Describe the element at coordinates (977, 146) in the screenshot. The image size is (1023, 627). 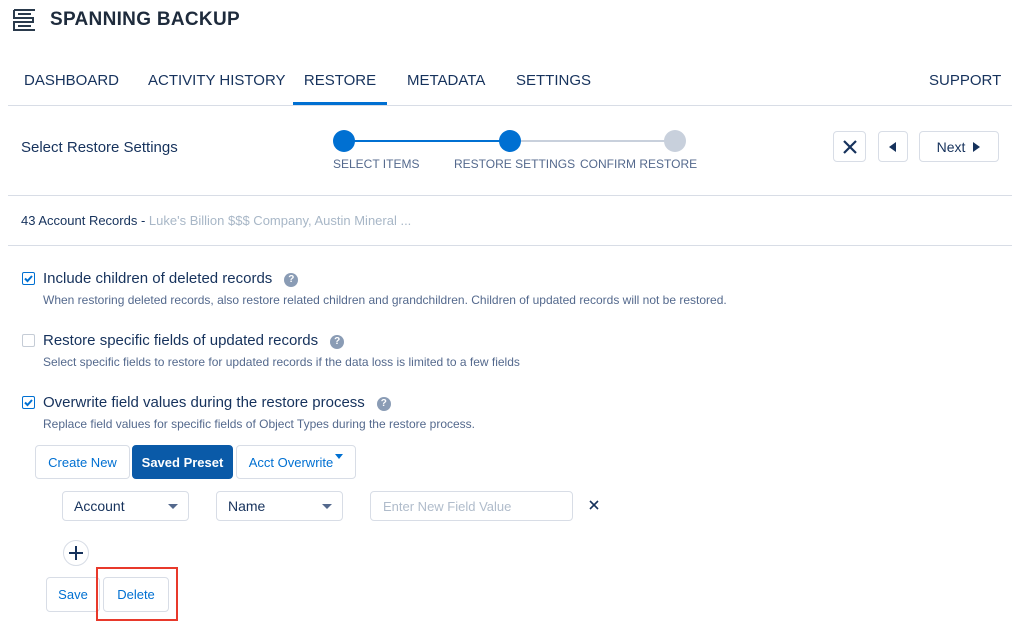
I see `forward-arrow-icon` at that location.